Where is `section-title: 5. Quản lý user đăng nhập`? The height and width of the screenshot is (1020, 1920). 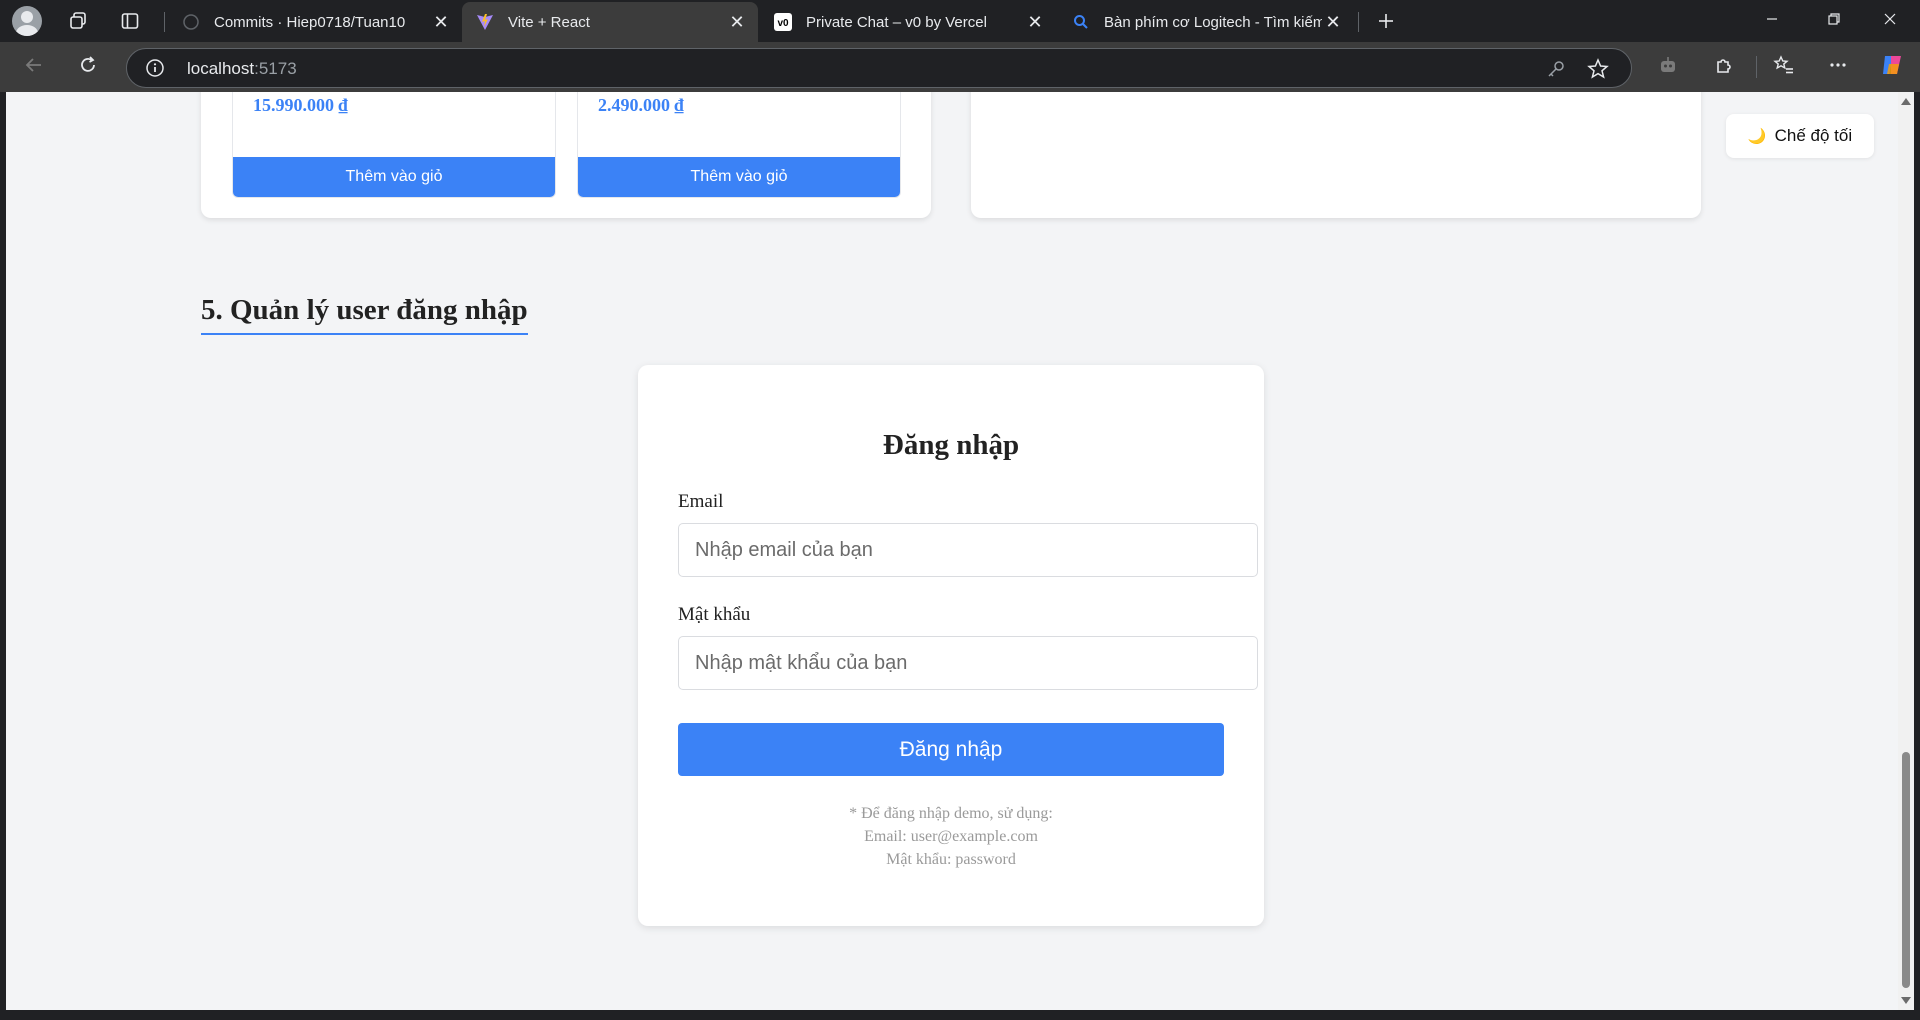 section-title: 5. Quản lý user đăng nhập is located at coordinates (364, 314).